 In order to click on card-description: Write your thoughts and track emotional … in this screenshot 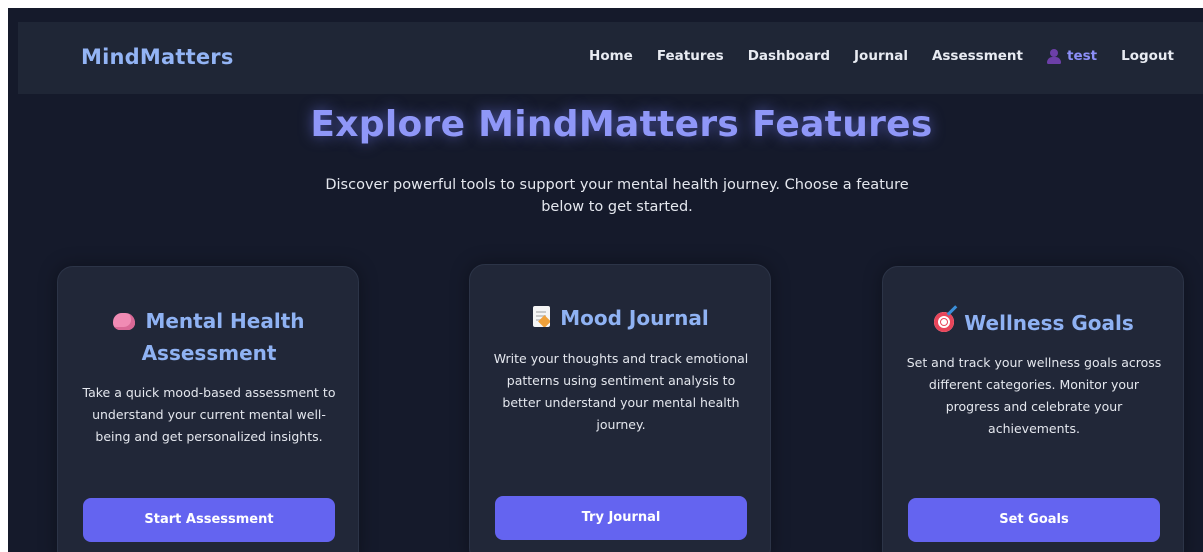, I will do `click(621, 391)`.